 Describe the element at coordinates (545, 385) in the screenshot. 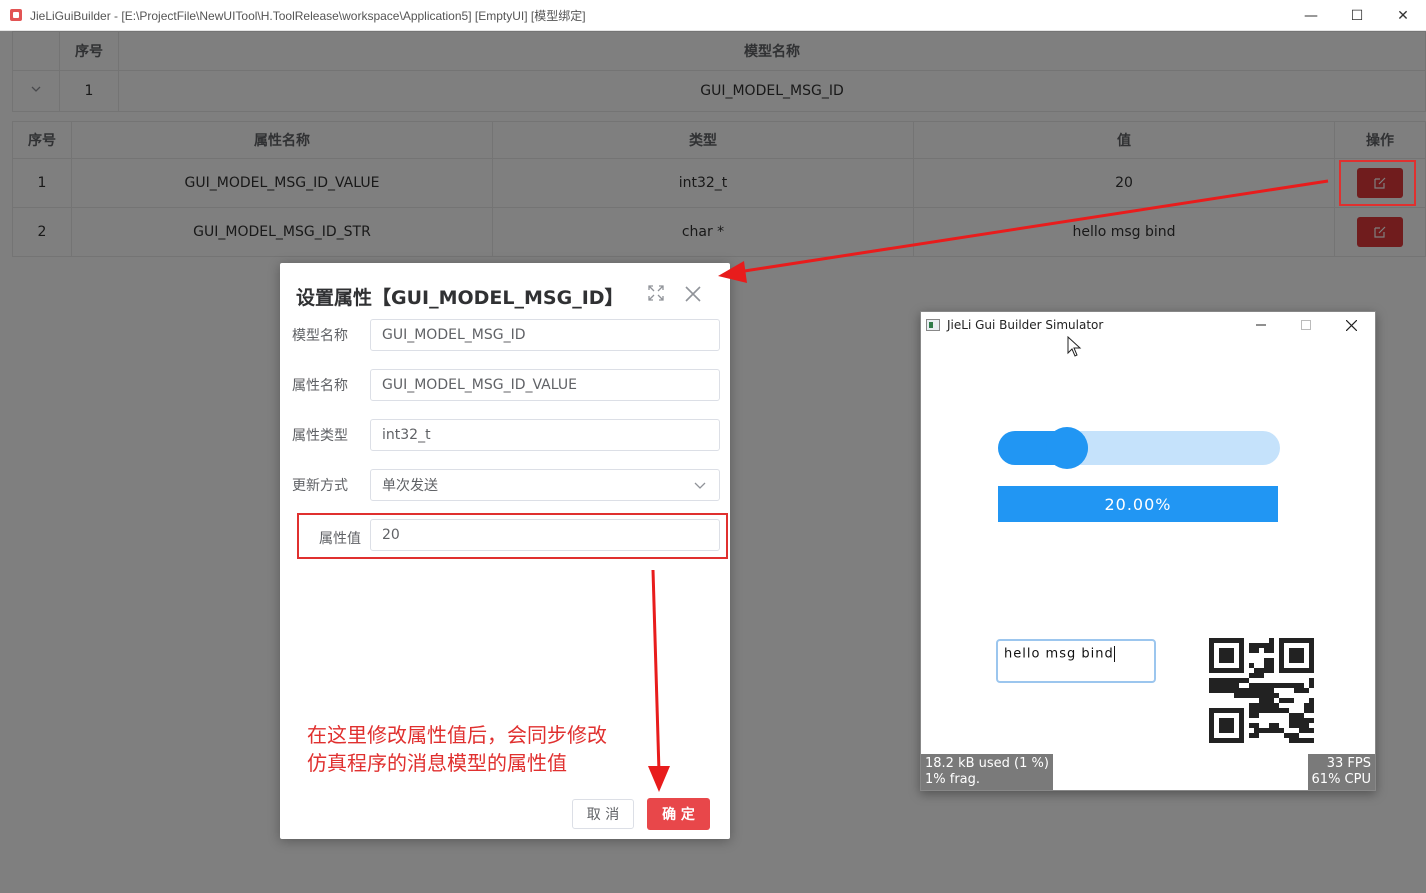

I see `attr-name-input: GUI_MODEL_MSG_ID_VALUE` at that location.